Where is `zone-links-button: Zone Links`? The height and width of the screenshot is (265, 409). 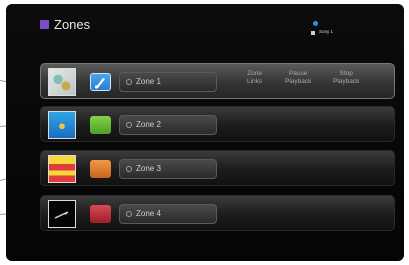 zone-links-button: Zone Links is located at coordinates (254, 78).